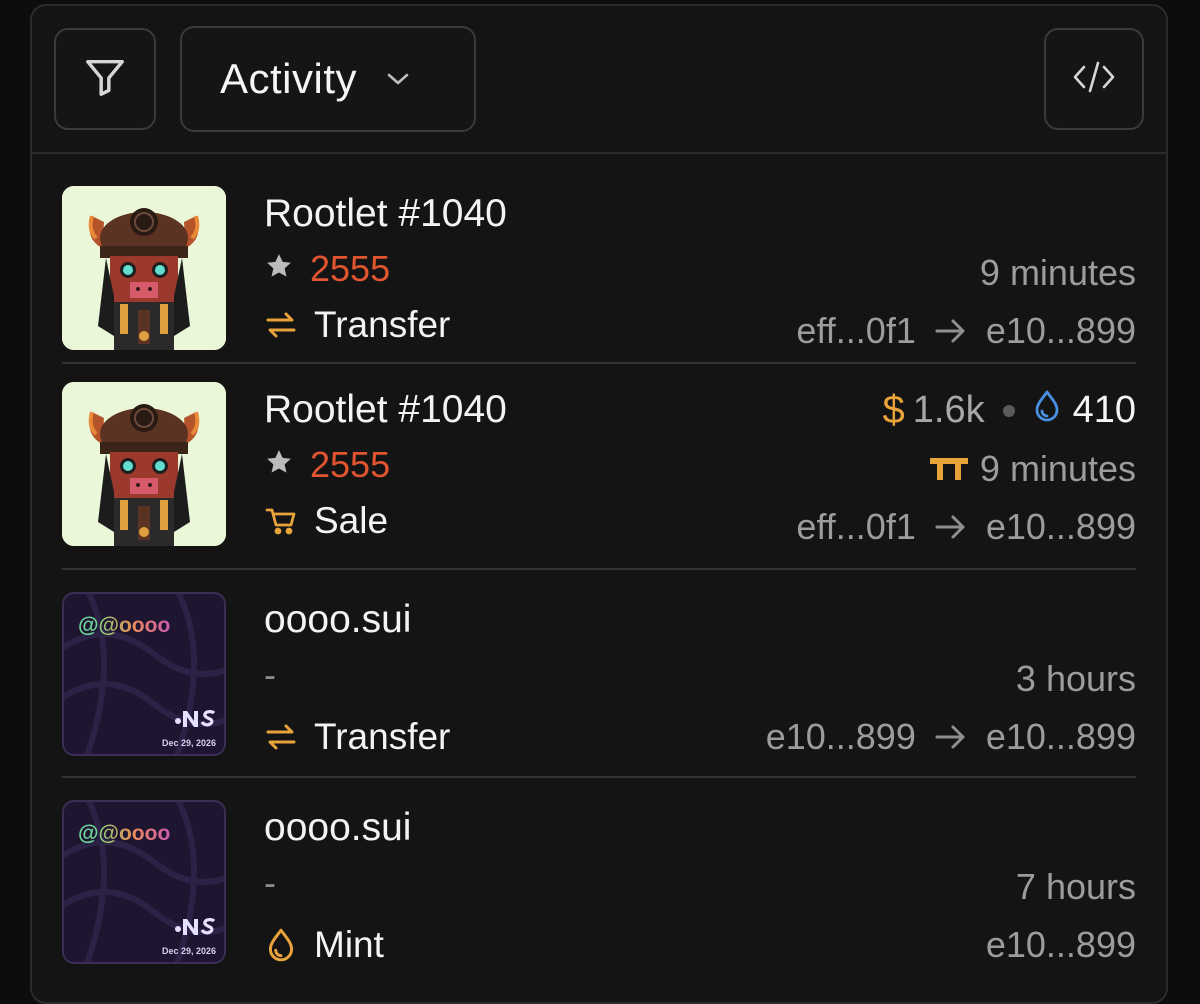  What do you see at coordinates (599, 80) in the screenshot?
I see `toolbar: Activity` at bounding box center [599, 80].